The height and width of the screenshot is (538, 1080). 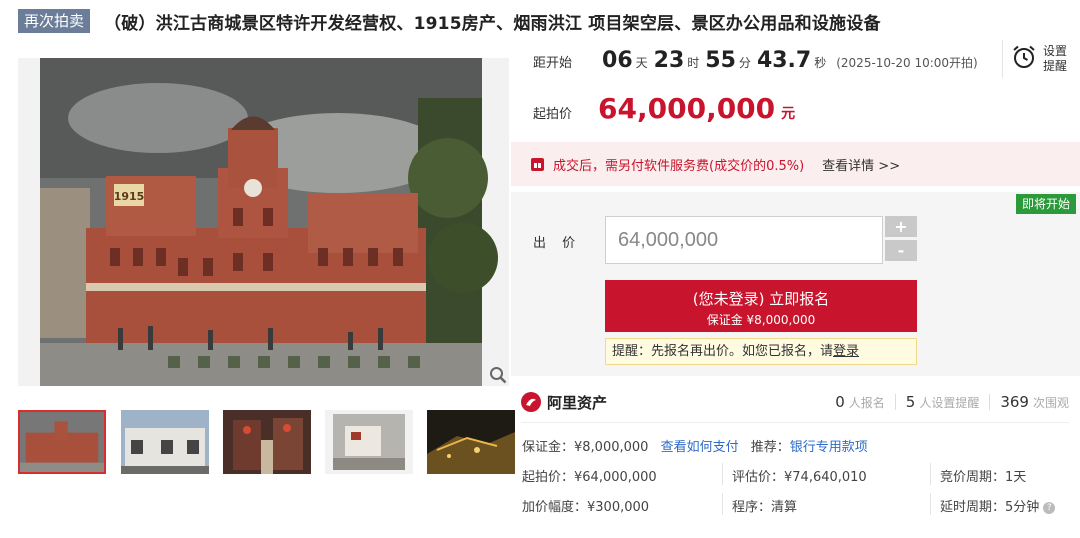 What do you see at coordinates (901, 250) in the screenshot?
I see `decrease-bid-button: -` at bounding box center [901, 250].